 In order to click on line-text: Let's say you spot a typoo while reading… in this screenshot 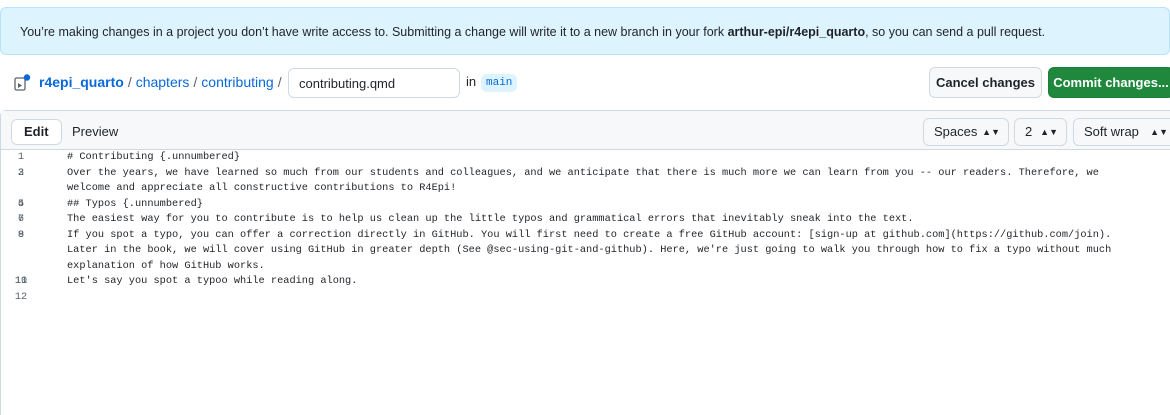, I will do `click(212, 281)`.